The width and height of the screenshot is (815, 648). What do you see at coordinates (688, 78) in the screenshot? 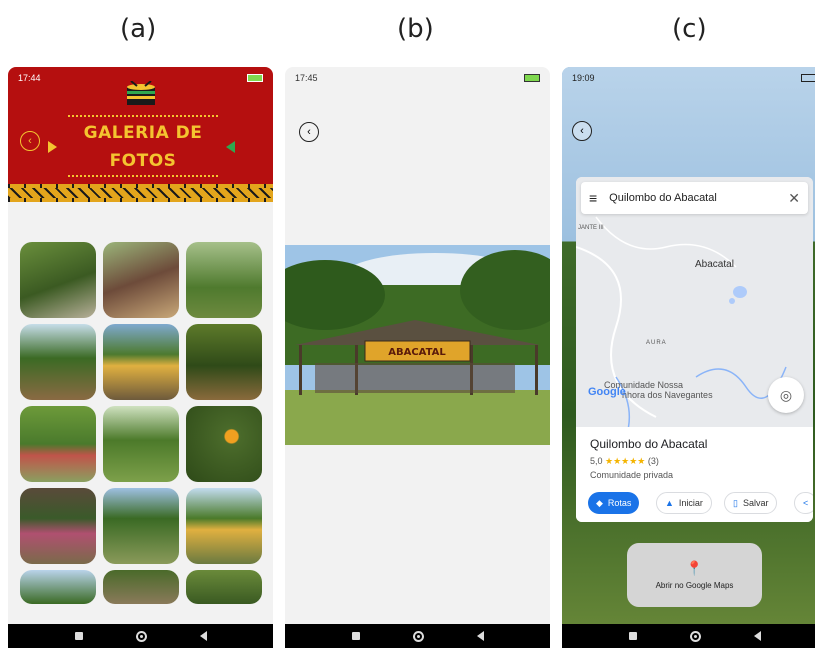
I see `status-bar: 19:09` at bounding box center [688, 78].